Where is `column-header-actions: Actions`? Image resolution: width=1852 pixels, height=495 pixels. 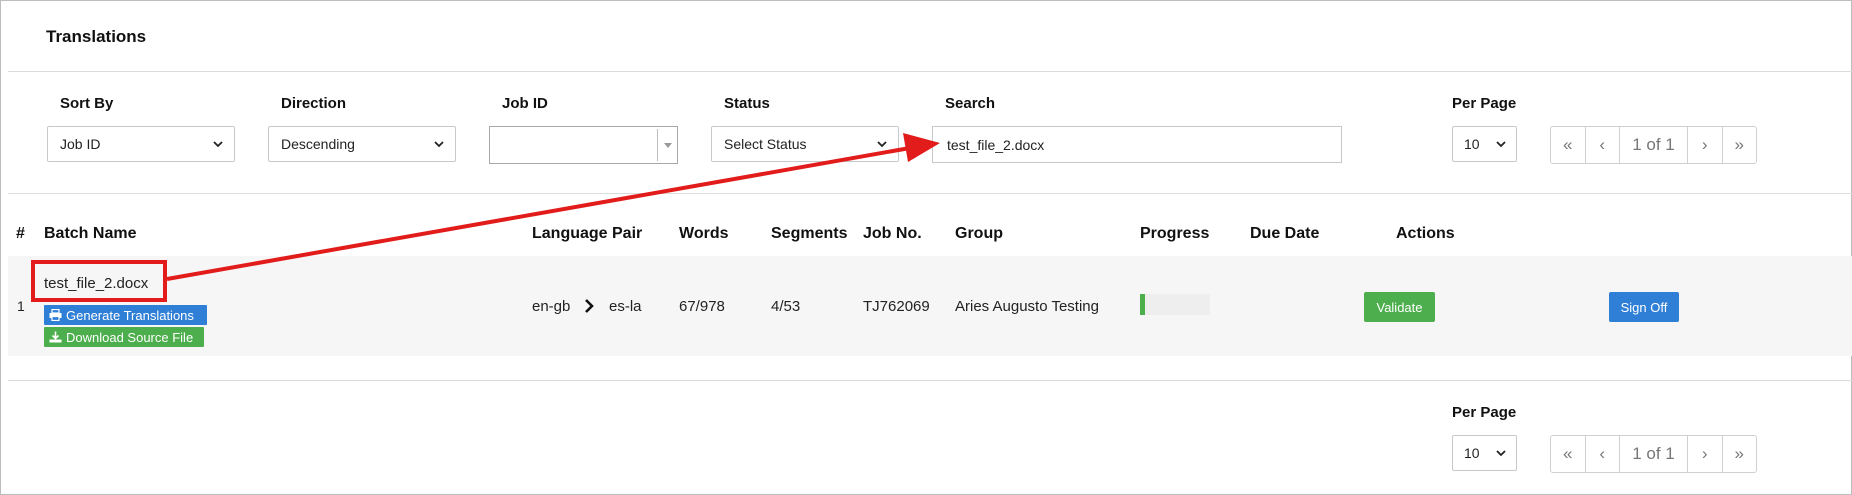
column-header-actions: Actions is located at coordinates (1425, 233).